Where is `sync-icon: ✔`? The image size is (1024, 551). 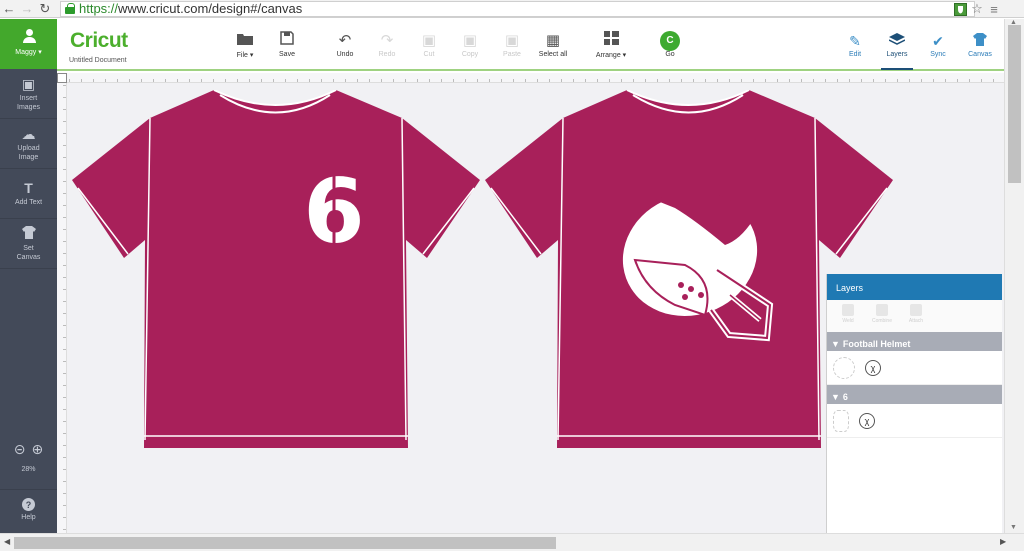 sync-icon: ✔ is located at coordinates (938, 41).